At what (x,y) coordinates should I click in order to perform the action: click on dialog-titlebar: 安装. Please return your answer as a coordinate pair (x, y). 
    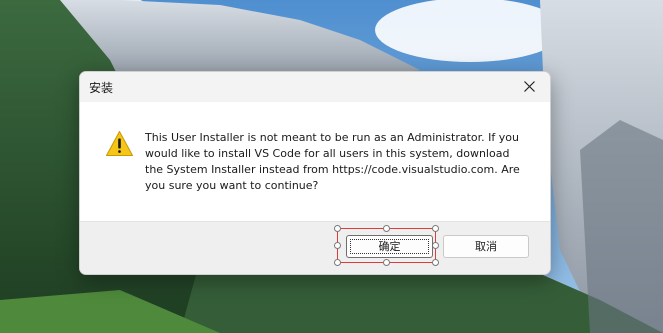
    Looking at the image, I should click on (315, 87).